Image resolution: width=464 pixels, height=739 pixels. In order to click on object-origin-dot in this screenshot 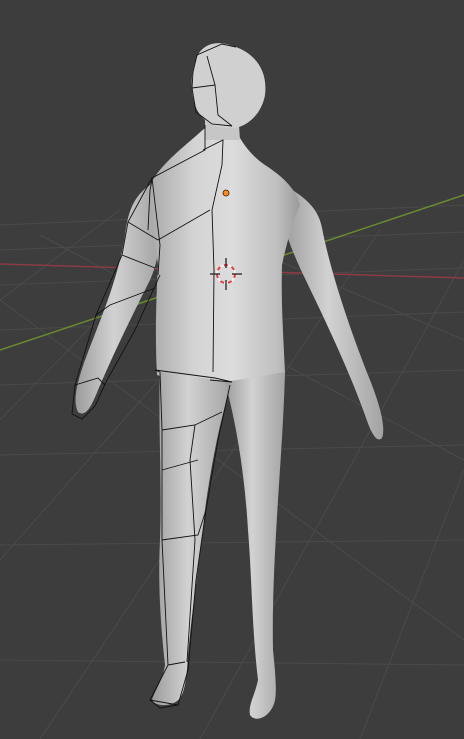, I will do `click(226, 193)`.